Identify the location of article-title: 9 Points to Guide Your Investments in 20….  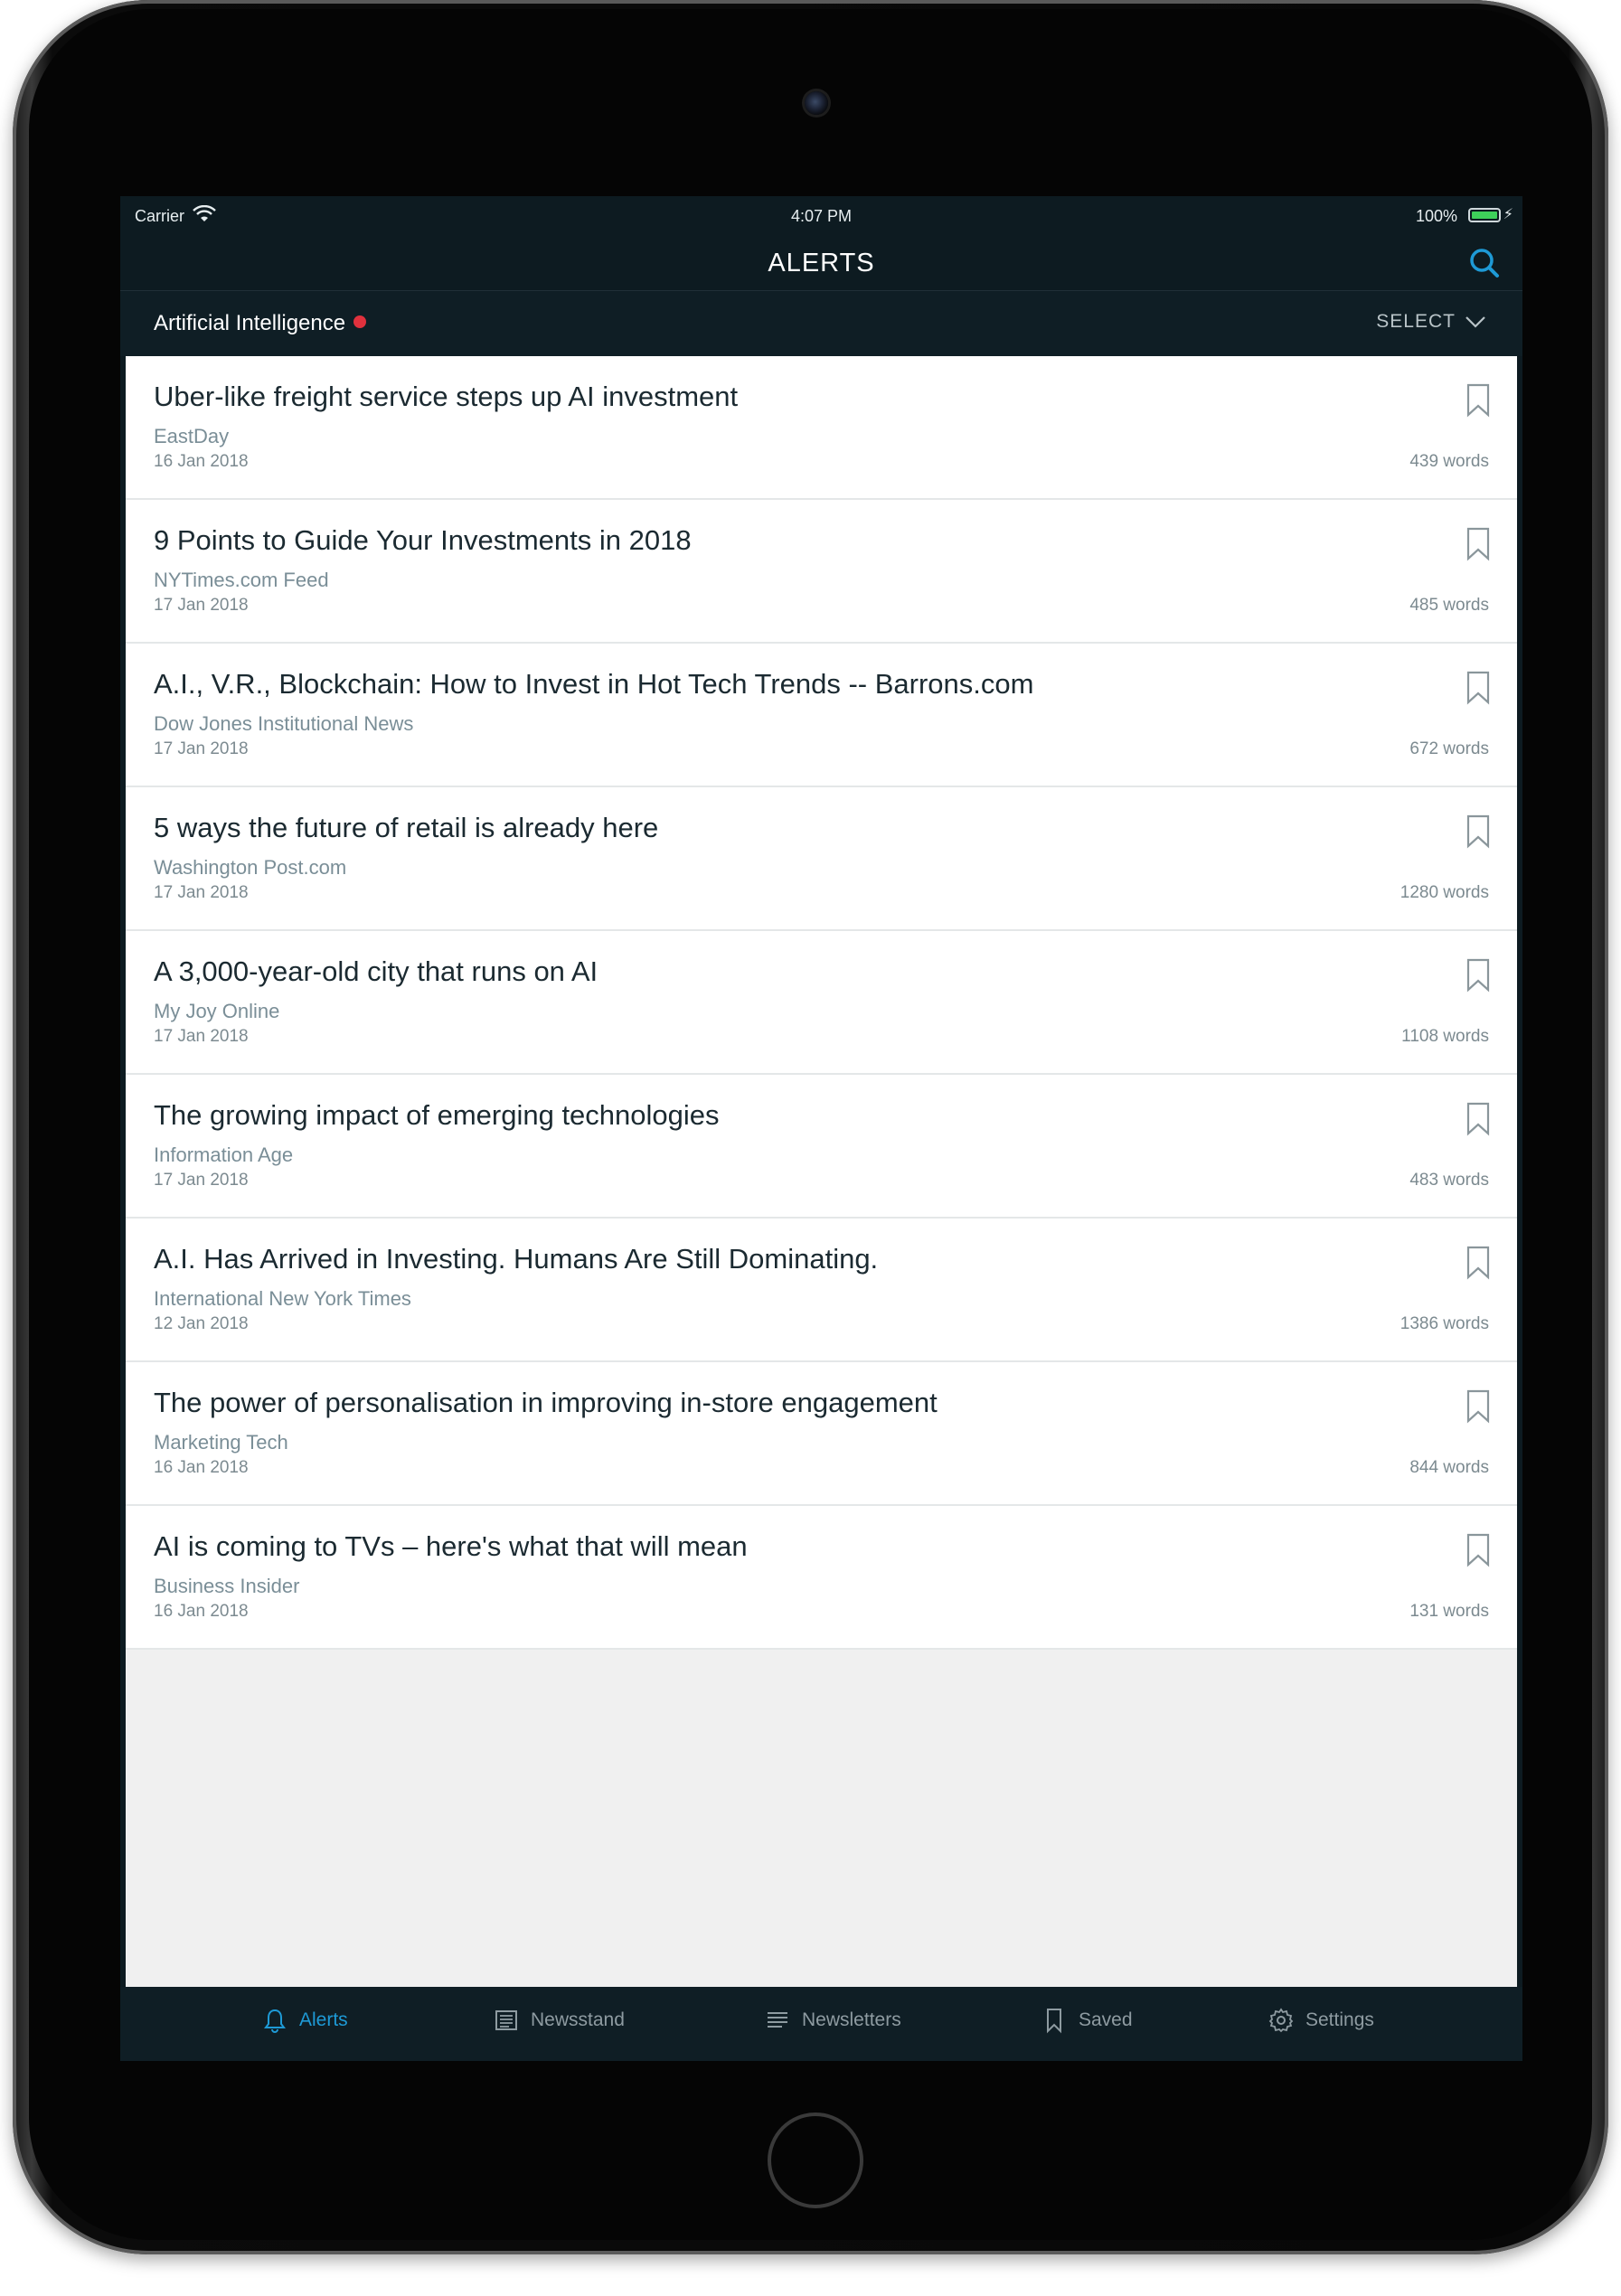
(423, 540).